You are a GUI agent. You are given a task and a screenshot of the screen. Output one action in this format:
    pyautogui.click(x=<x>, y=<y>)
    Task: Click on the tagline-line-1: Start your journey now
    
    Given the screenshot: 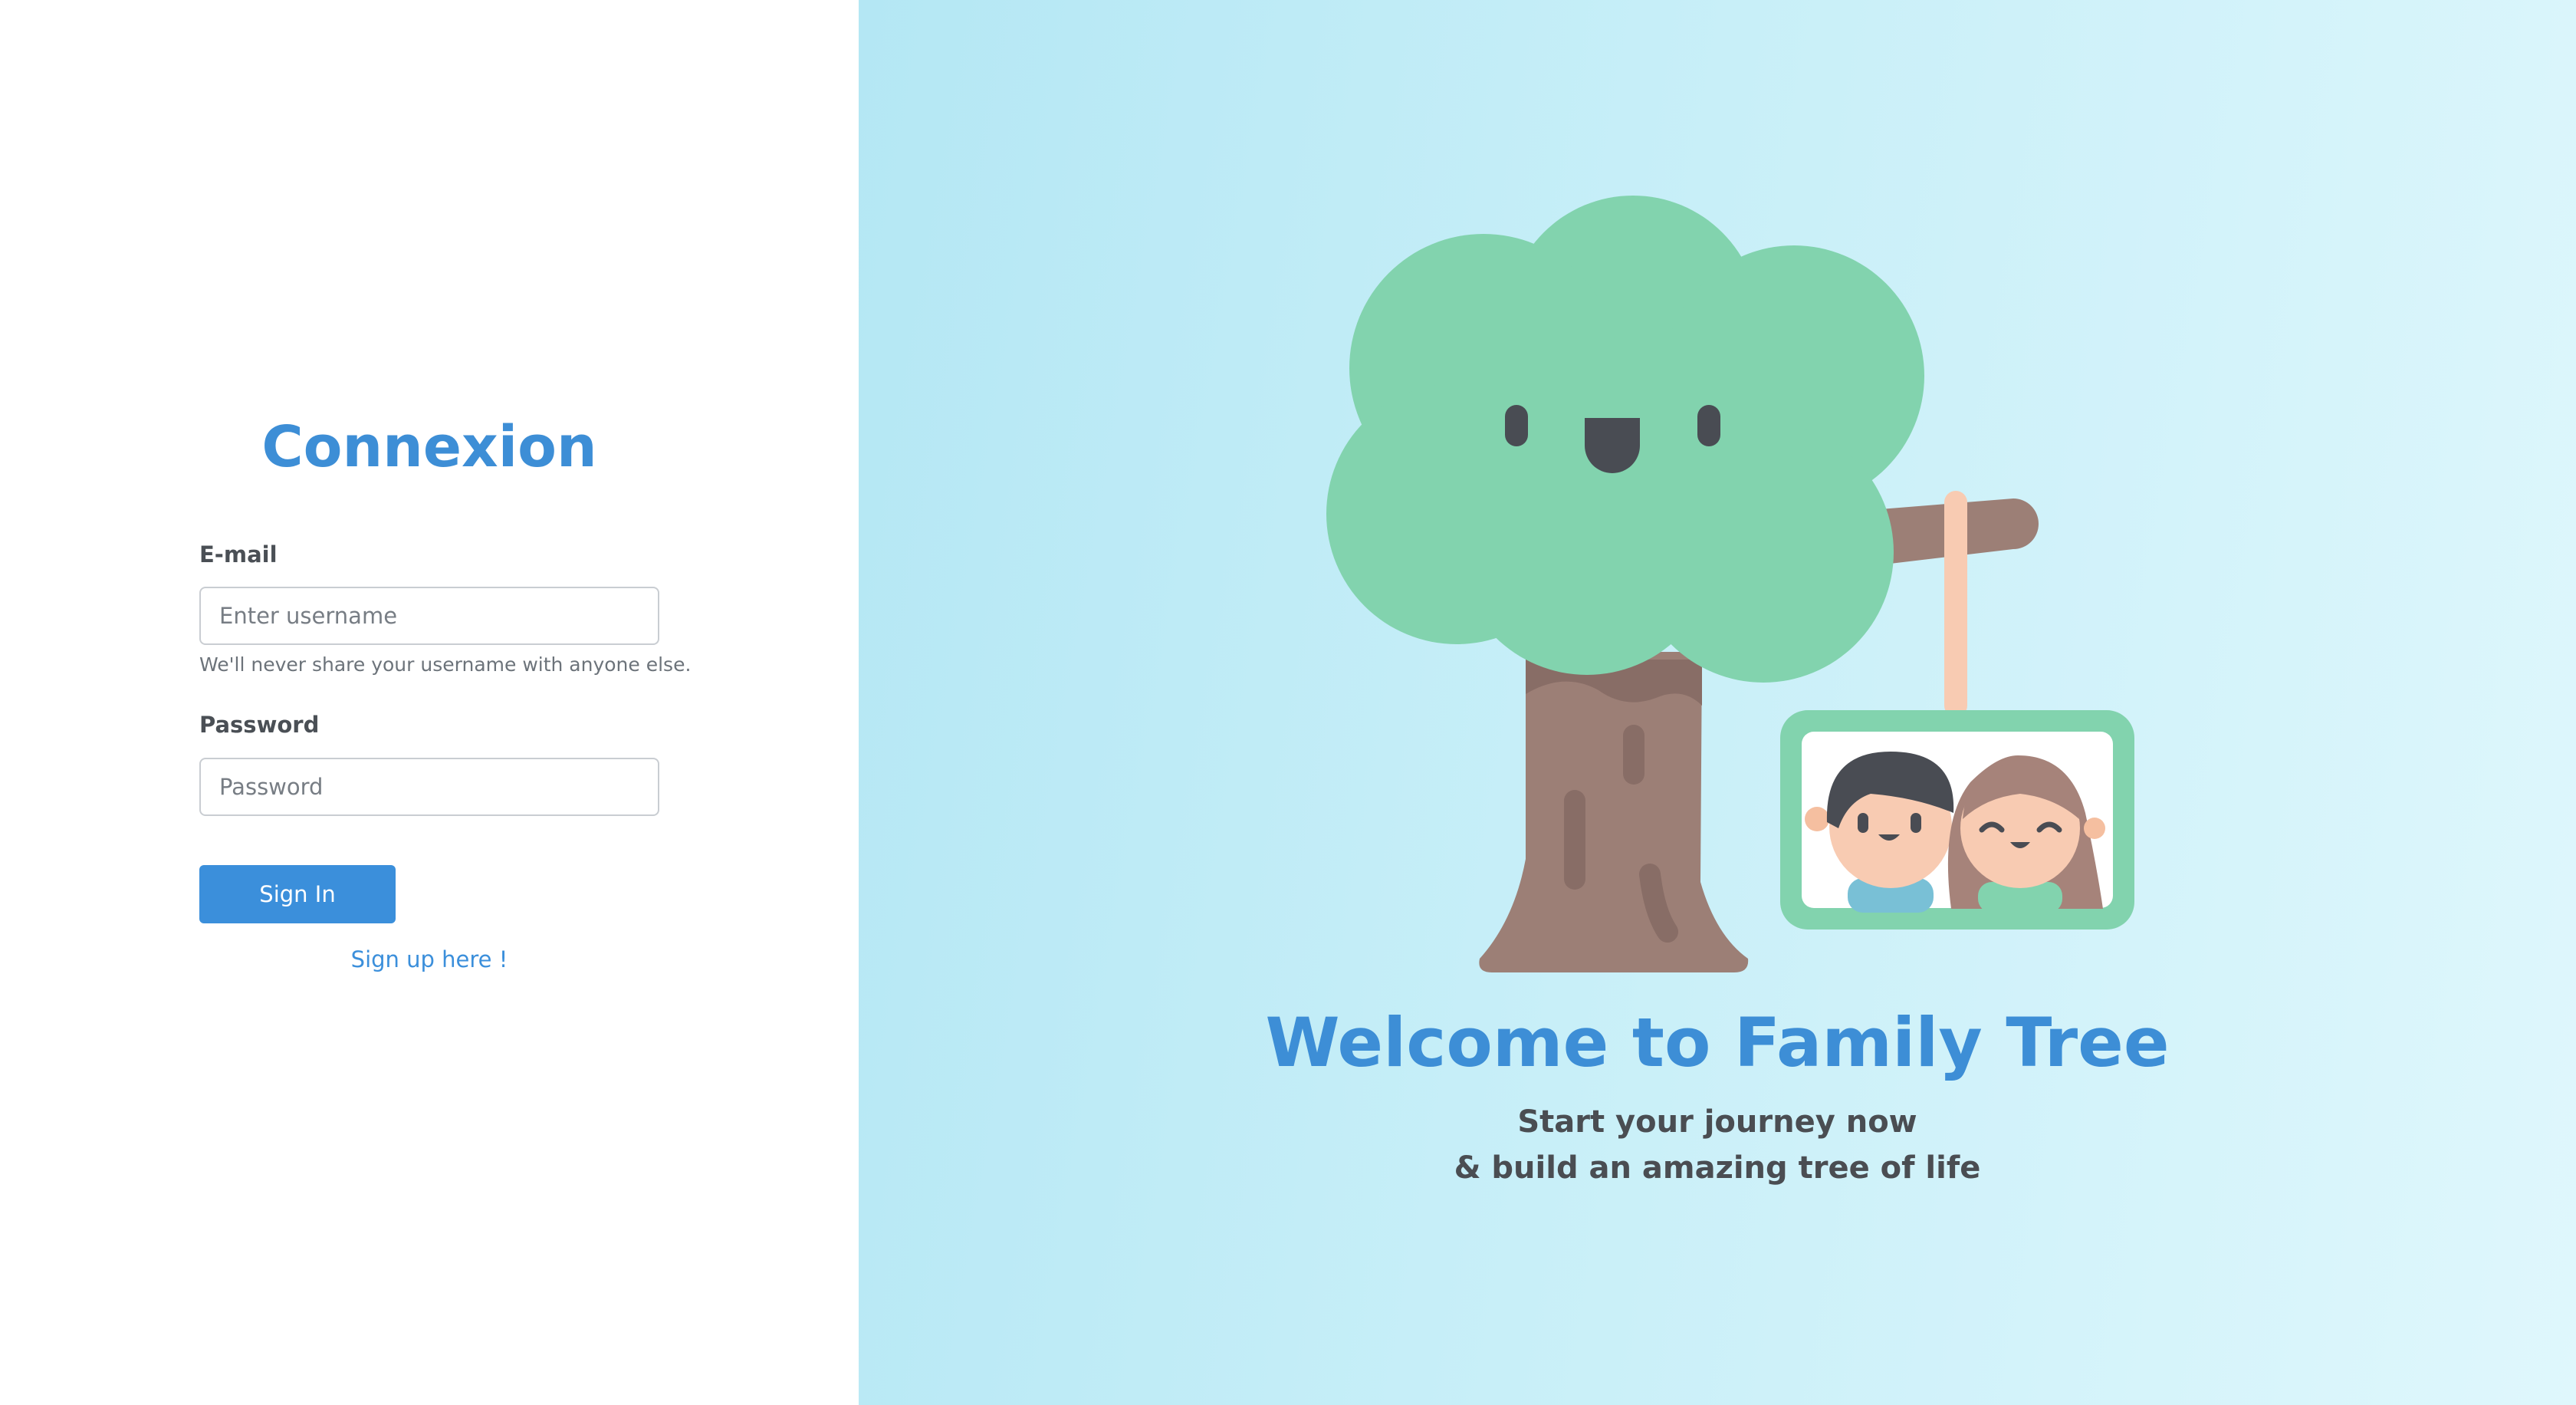 What is the action you would take?
    pyautogui.click(x=1717, y=1122)
    